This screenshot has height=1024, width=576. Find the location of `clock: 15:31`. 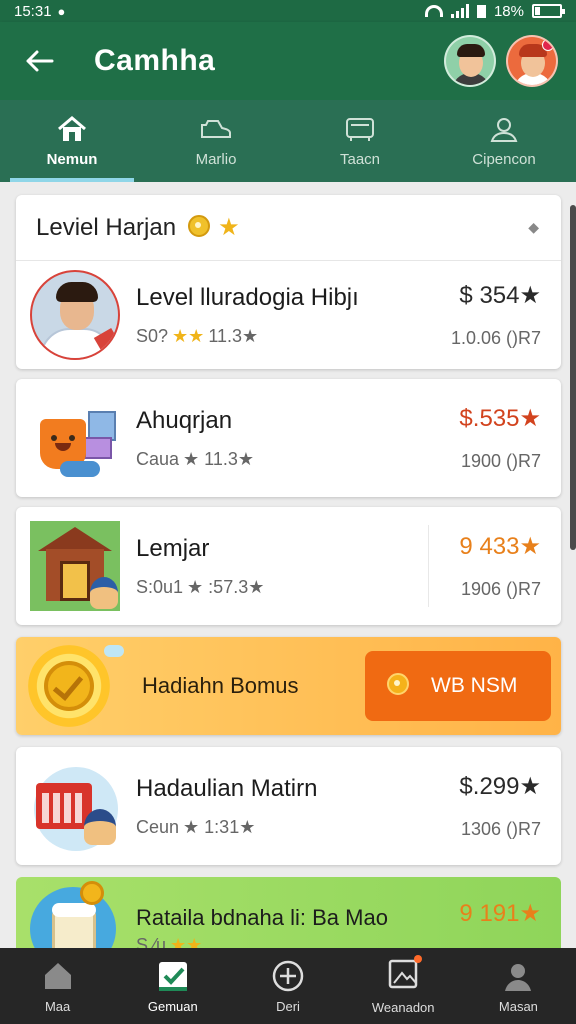

clock: 15:31 is located at coordinates (33, 11).